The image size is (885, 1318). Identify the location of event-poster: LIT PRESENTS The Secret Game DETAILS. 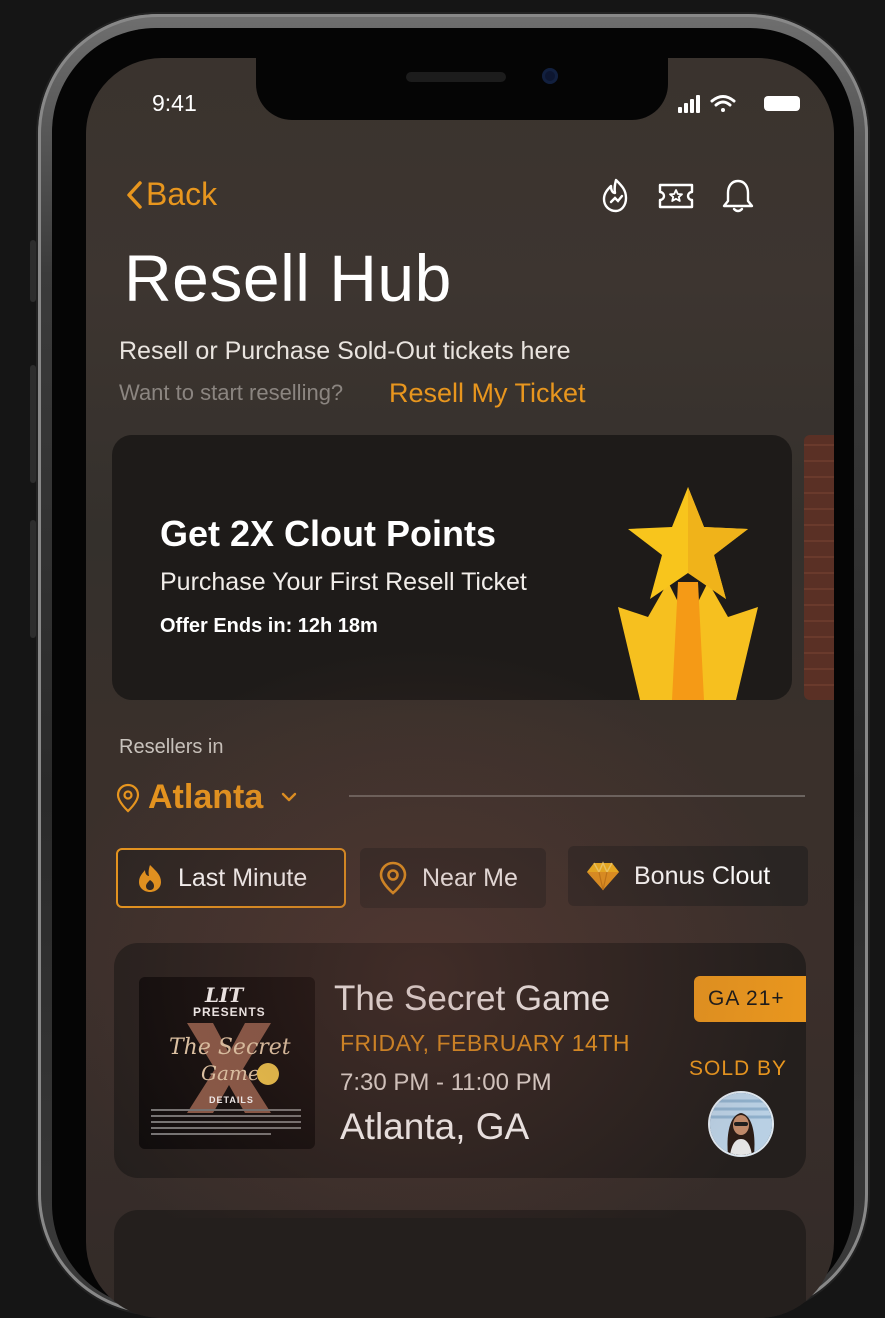
(227, 1063).